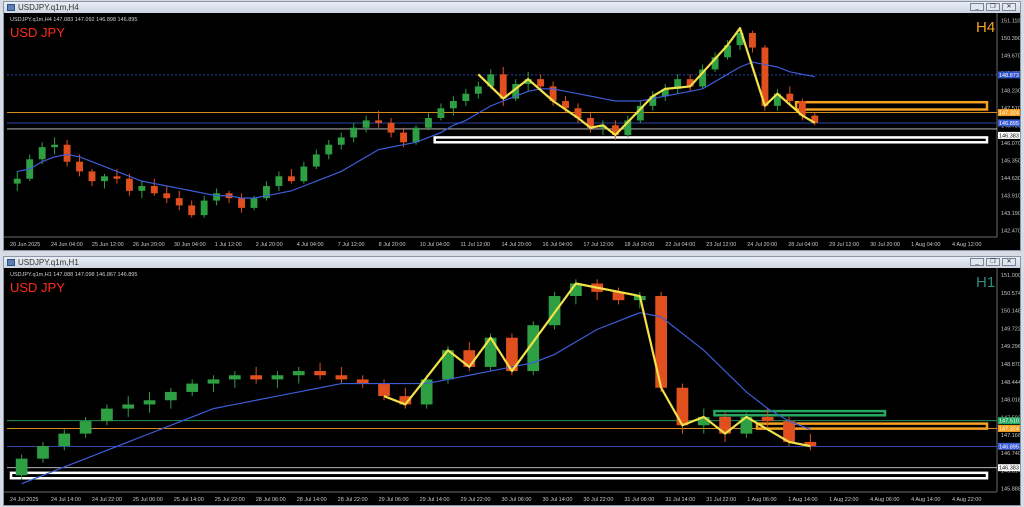 The image size is (1024, 507). What do you see at coordinates (37, 32) in the screenshot?
I see `symbol-label: USD JPY` at bounding box center [37, 32].